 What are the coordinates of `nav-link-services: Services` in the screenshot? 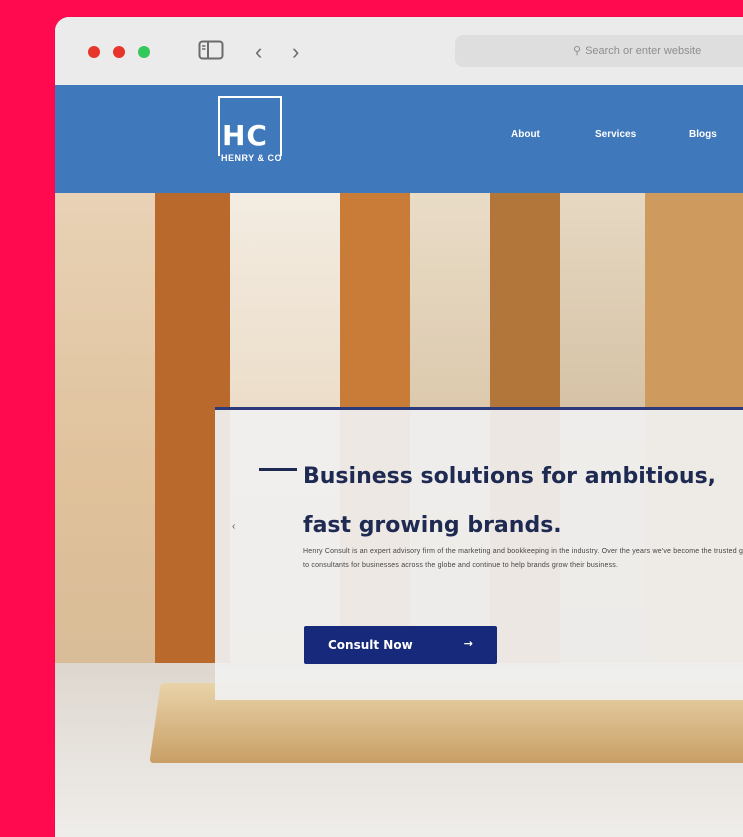 It's located at (615, 134).